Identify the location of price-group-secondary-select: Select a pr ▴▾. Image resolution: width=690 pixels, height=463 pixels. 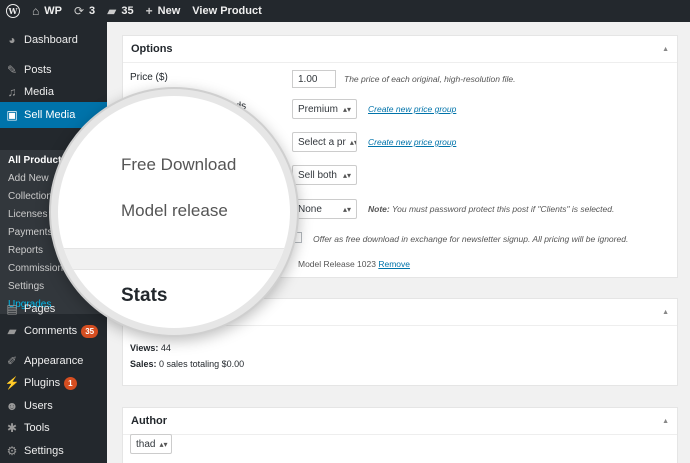
(324, 142).